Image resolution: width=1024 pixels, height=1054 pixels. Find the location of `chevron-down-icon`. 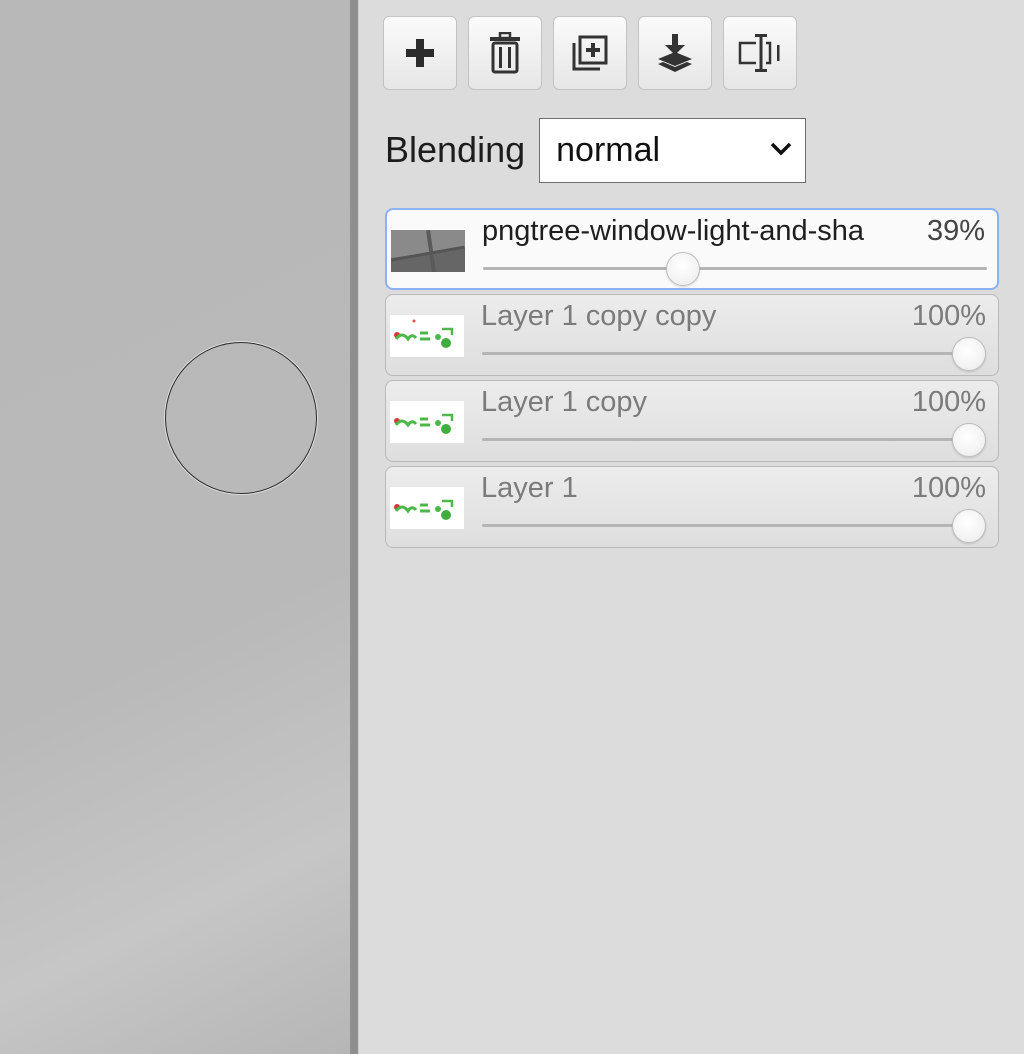

chevron-down-icon is located at coordinates (781, 148).